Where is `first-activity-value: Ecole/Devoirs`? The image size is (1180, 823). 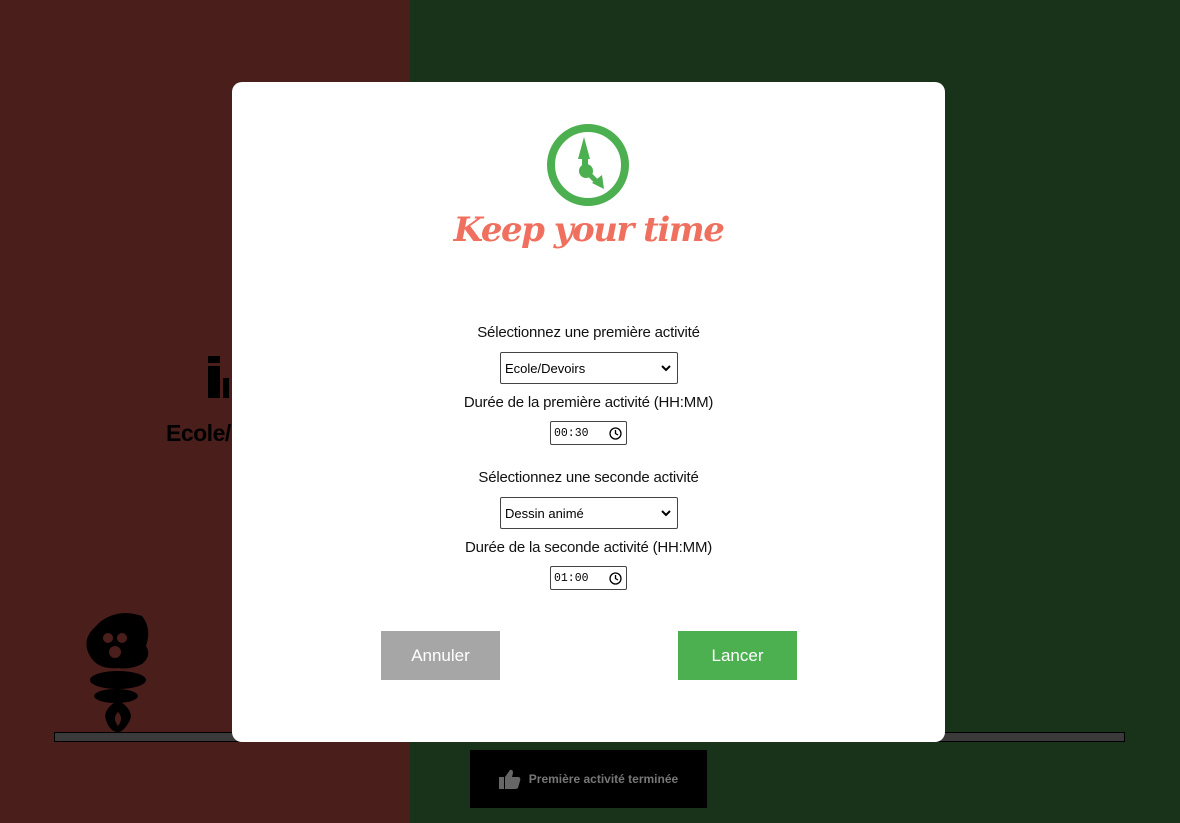
first-activity-value: Ecole/Devoirs is located at coordinates (545, 368).